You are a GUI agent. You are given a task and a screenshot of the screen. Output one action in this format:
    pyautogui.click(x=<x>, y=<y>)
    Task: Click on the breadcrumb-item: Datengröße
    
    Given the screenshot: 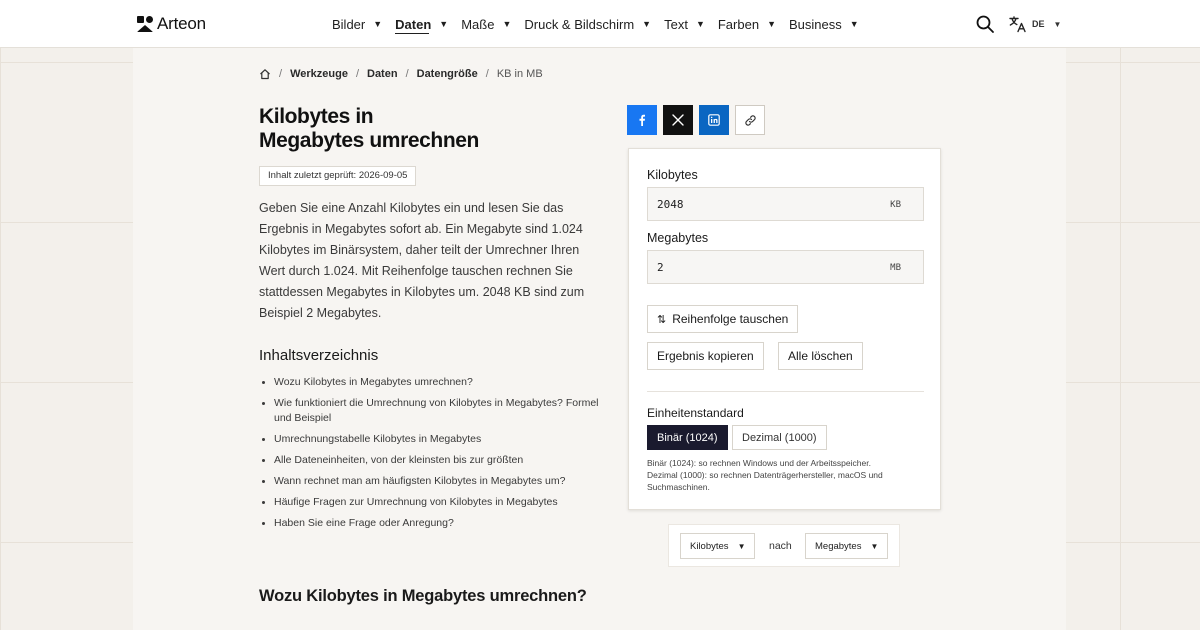 What is the action you would take?
    pyautogui.click(x=447, y=74)
    